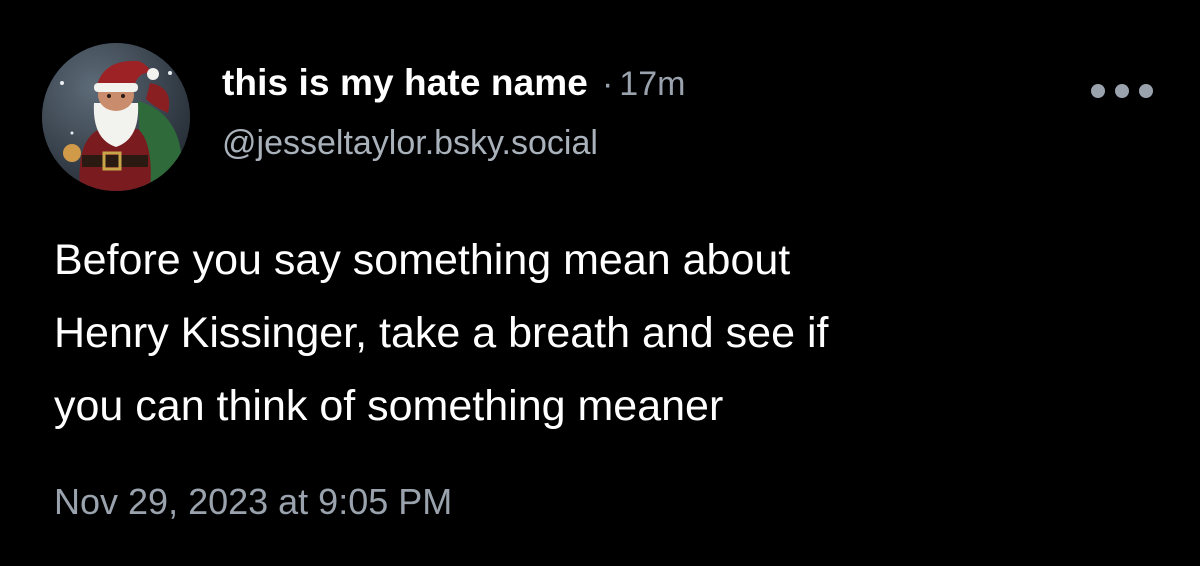  I want to click on more-options-button, so click(1122, 91).